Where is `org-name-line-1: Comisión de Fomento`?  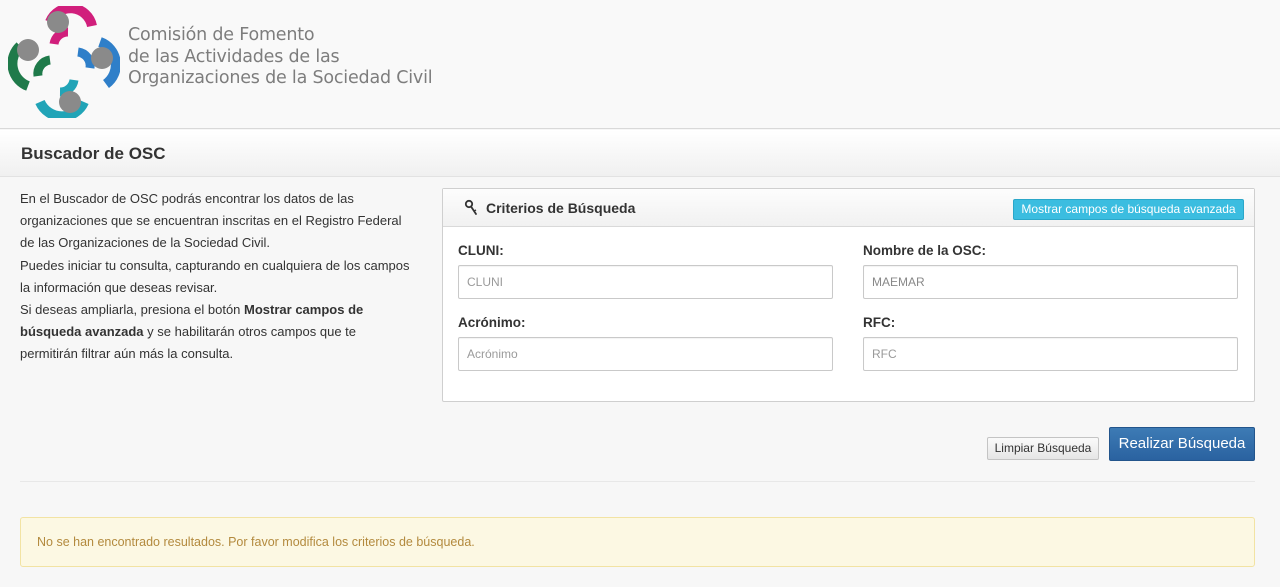
org-name-line-1: Comisión de Fomento is located at coordinates (221, 35).